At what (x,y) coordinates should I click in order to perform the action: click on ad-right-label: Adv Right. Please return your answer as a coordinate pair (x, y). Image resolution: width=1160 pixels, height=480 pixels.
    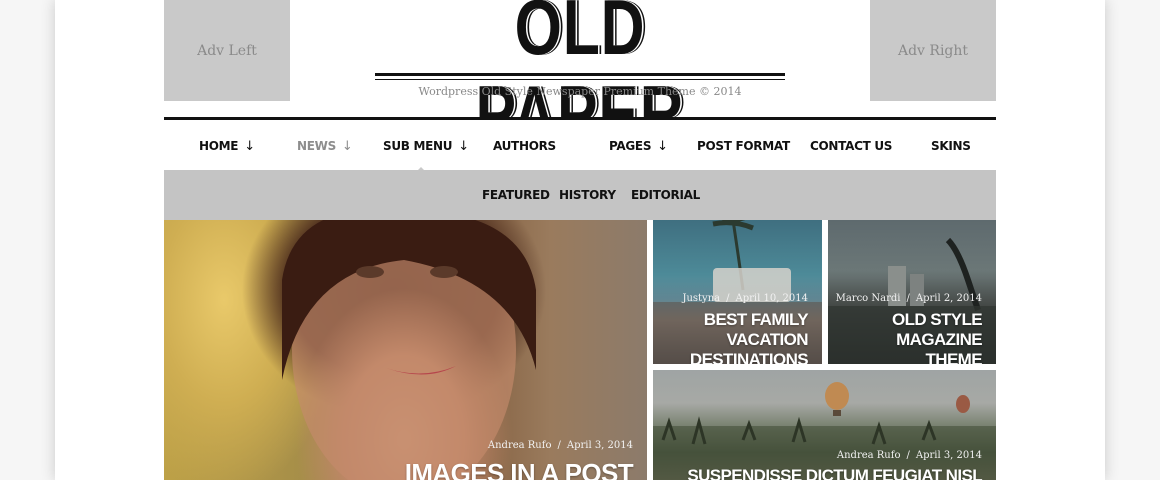
    Looking at the image, I should click on (933, 50).